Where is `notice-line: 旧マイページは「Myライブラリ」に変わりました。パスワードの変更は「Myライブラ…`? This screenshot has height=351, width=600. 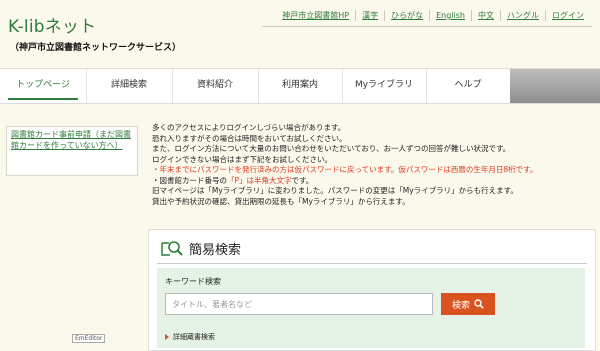
notice-line: 旧マイページは「Myライブラリ」に変わりました。パスワードの変更は「Myライブラ… is located at coordinates (335, 190).